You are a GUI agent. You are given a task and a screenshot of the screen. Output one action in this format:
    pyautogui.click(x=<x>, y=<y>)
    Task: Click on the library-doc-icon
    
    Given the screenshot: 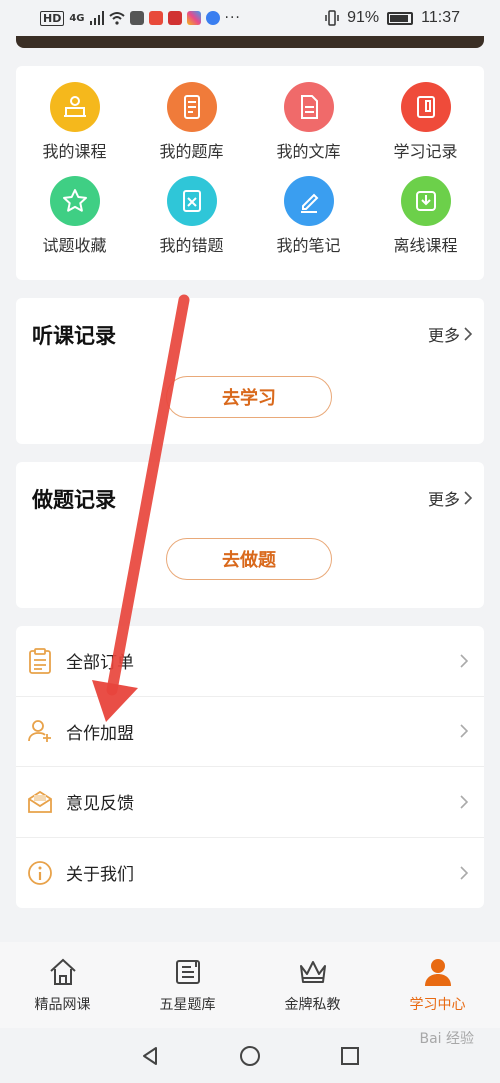 What is the action you would take?
    pyautogui.click(x=308, y=107)
    